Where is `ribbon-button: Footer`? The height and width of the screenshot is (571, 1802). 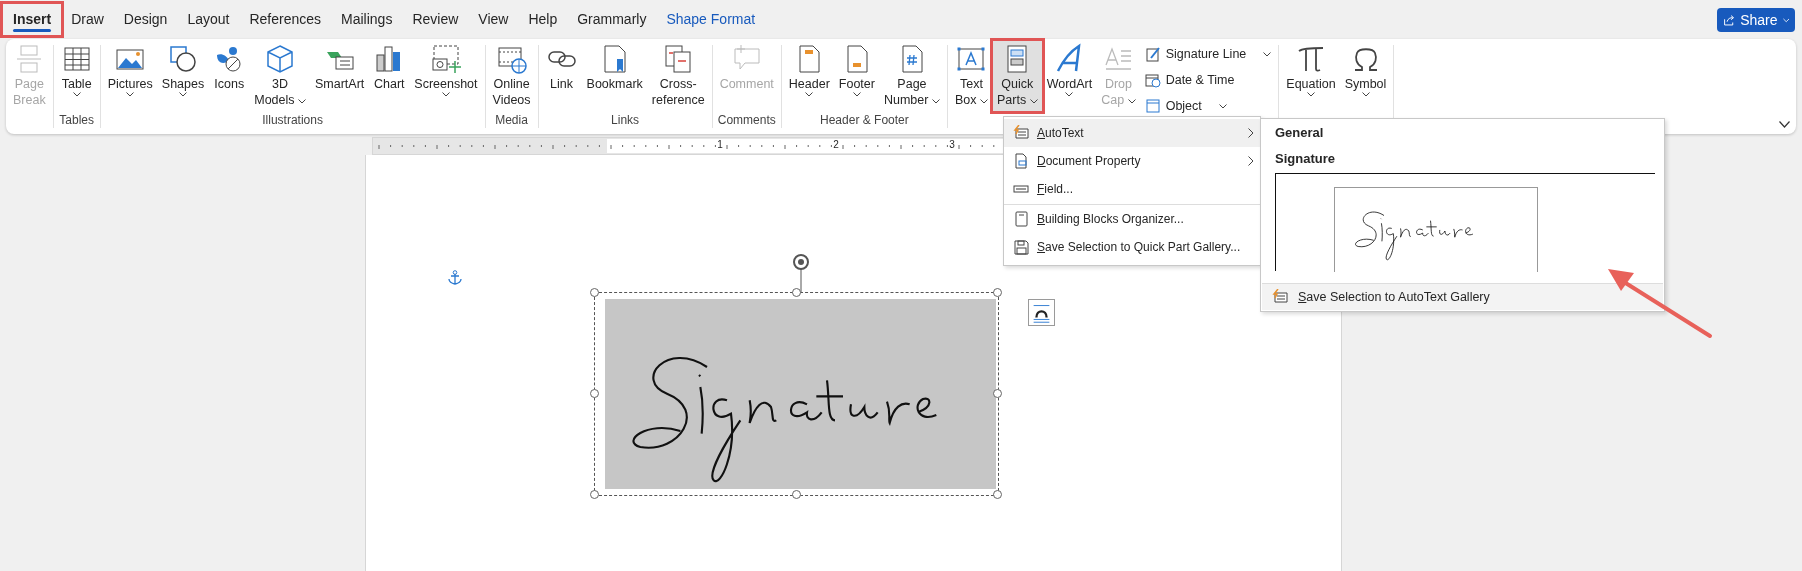
ribbon-button: Footer is located at coordinates (856, 76).